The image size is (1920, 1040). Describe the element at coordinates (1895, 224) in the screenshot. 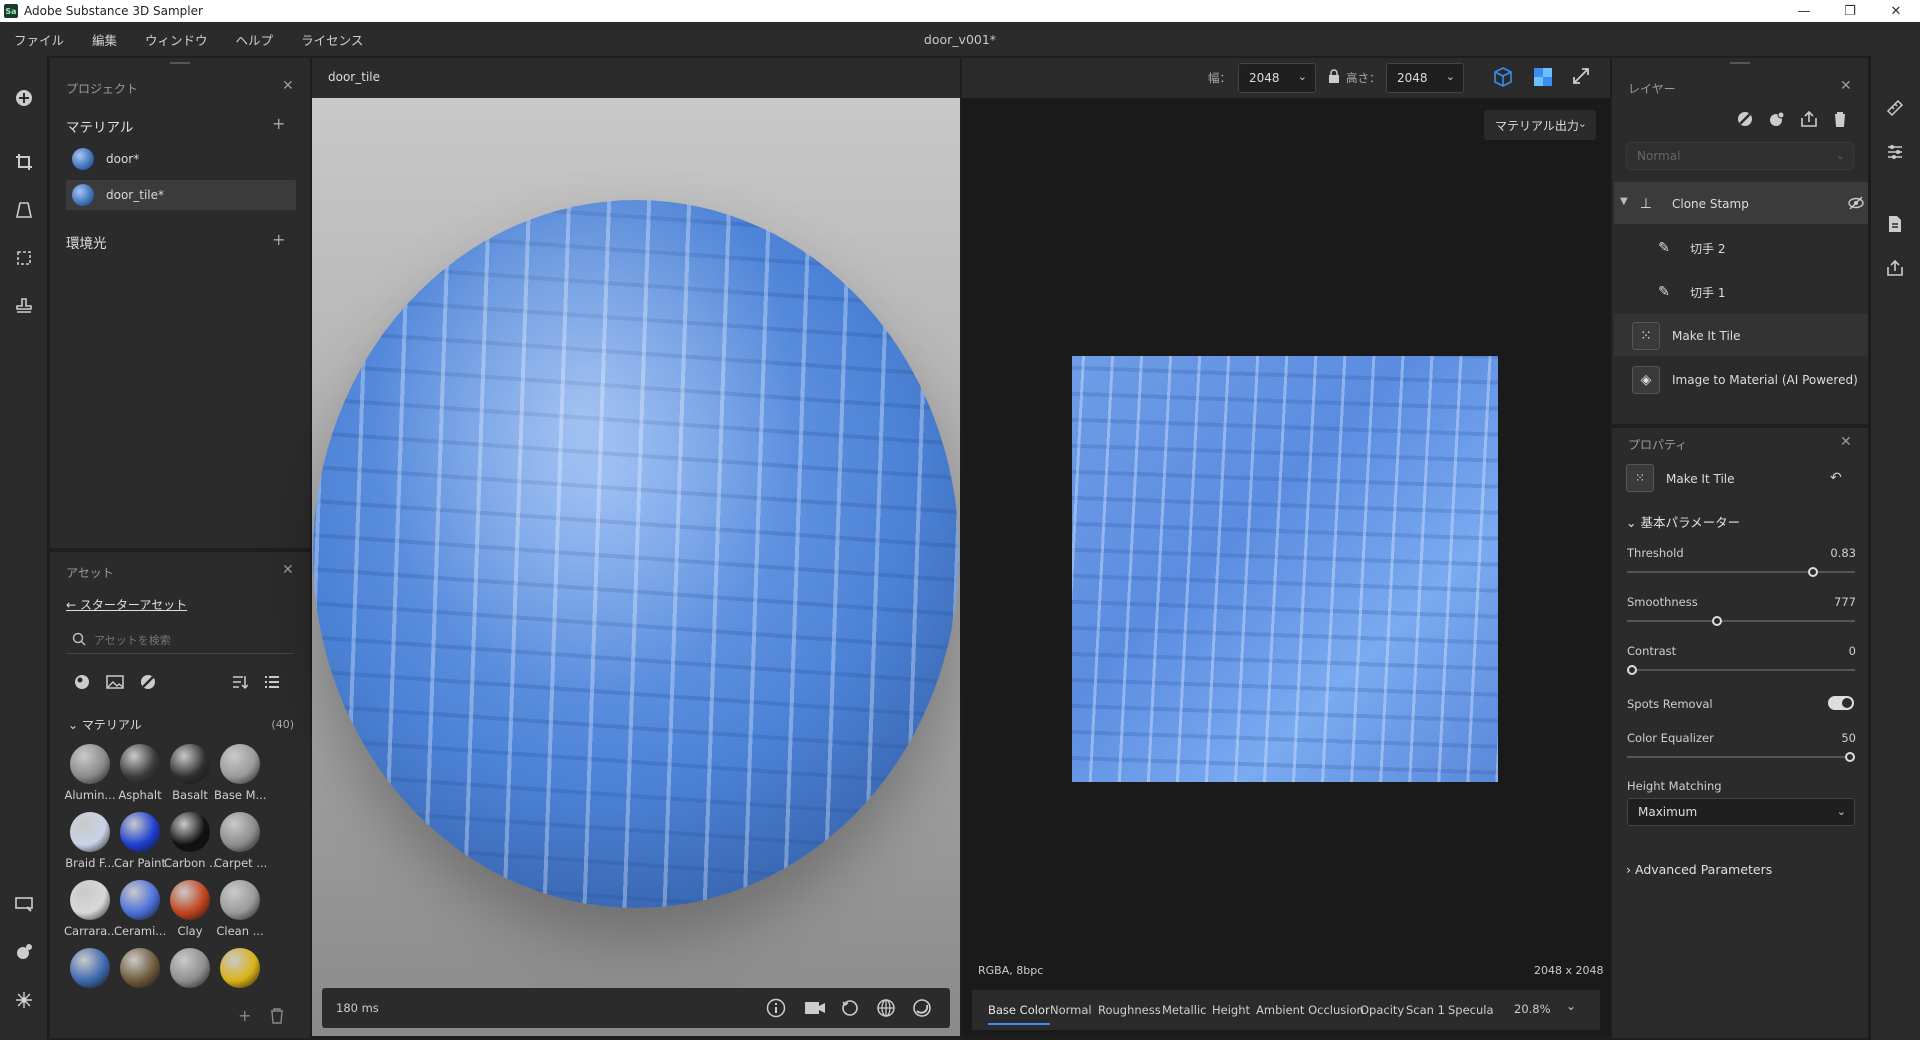

I see `document-icon` at that location.